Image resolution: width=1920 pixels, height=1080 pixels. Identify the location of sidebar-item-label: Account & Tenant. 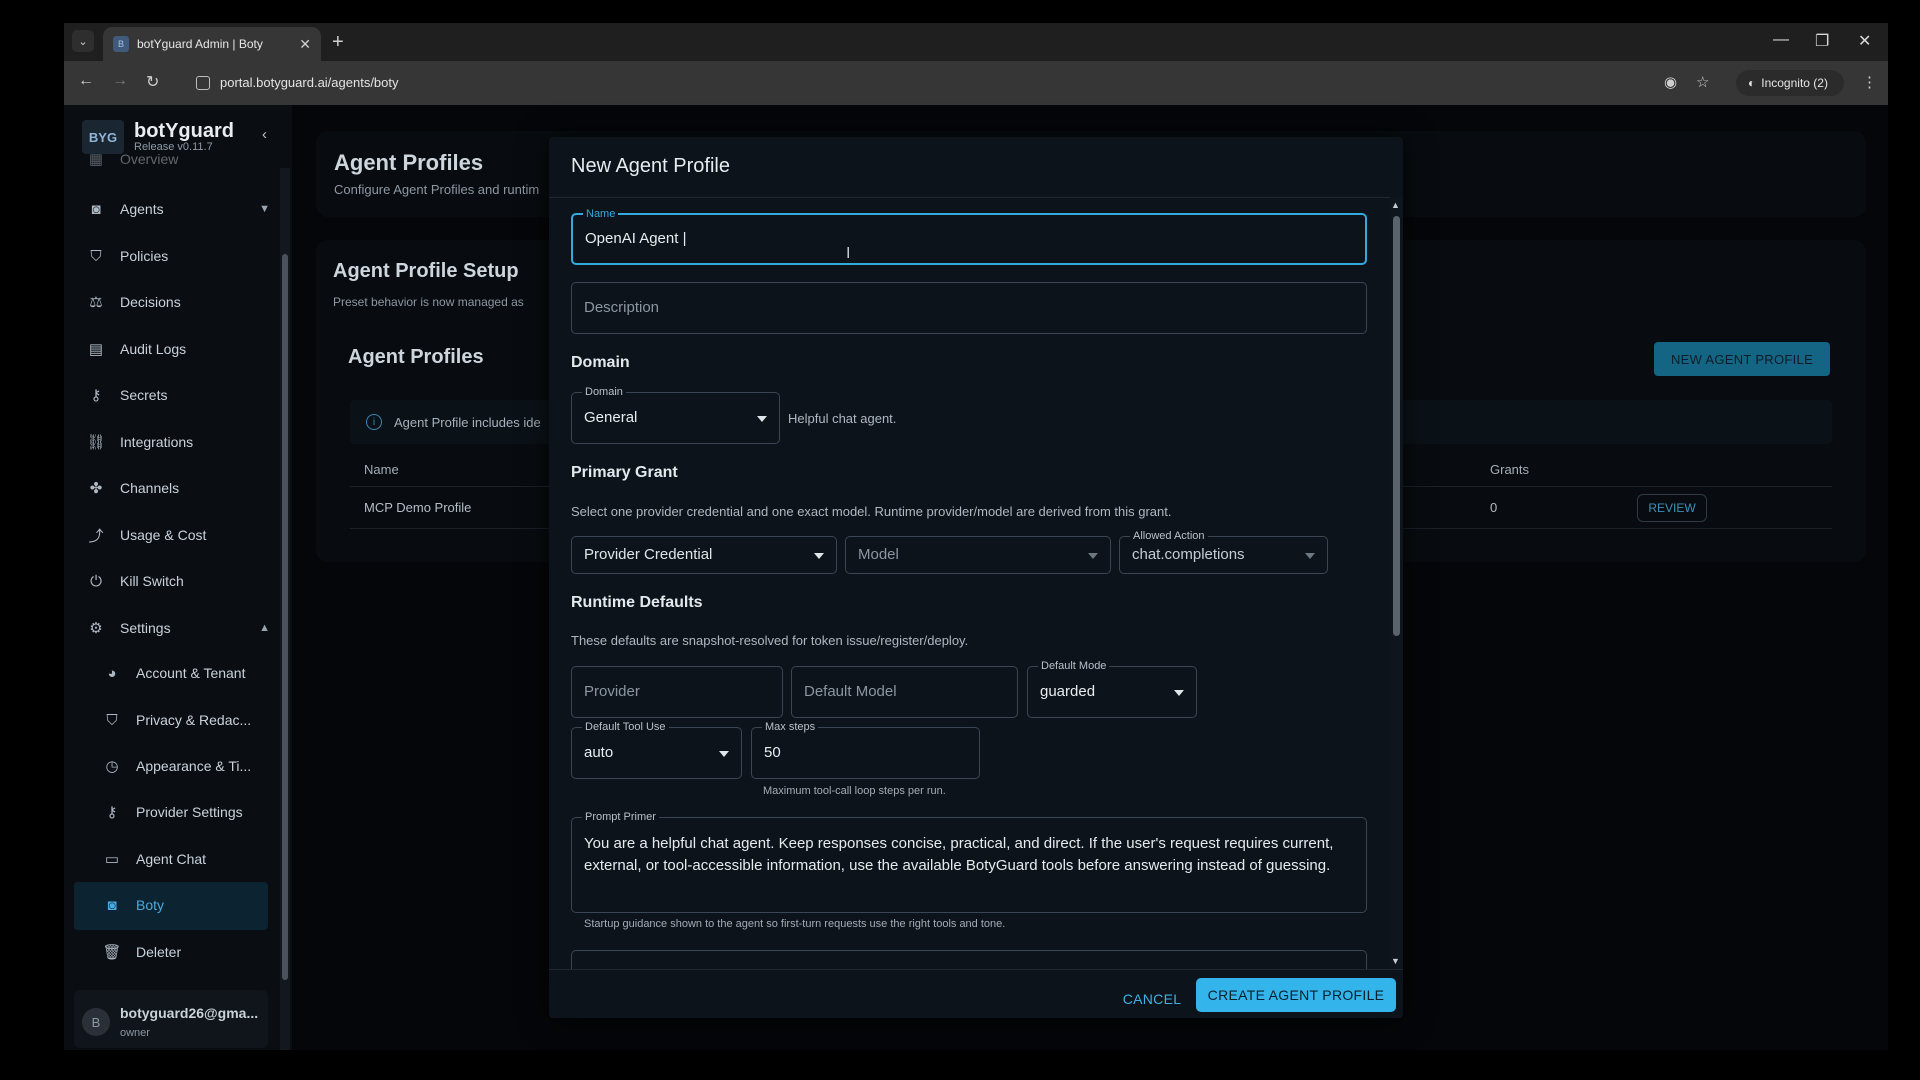
(191, 673).